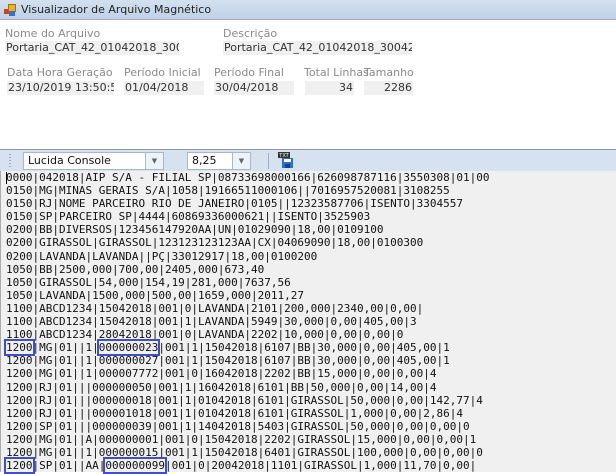 This screenshot has width=616, height=474. What do you see at coordinates (286, 160) in the screenshot?
I see `save-txt-icon: TXT` at bounding box center [286, 160].